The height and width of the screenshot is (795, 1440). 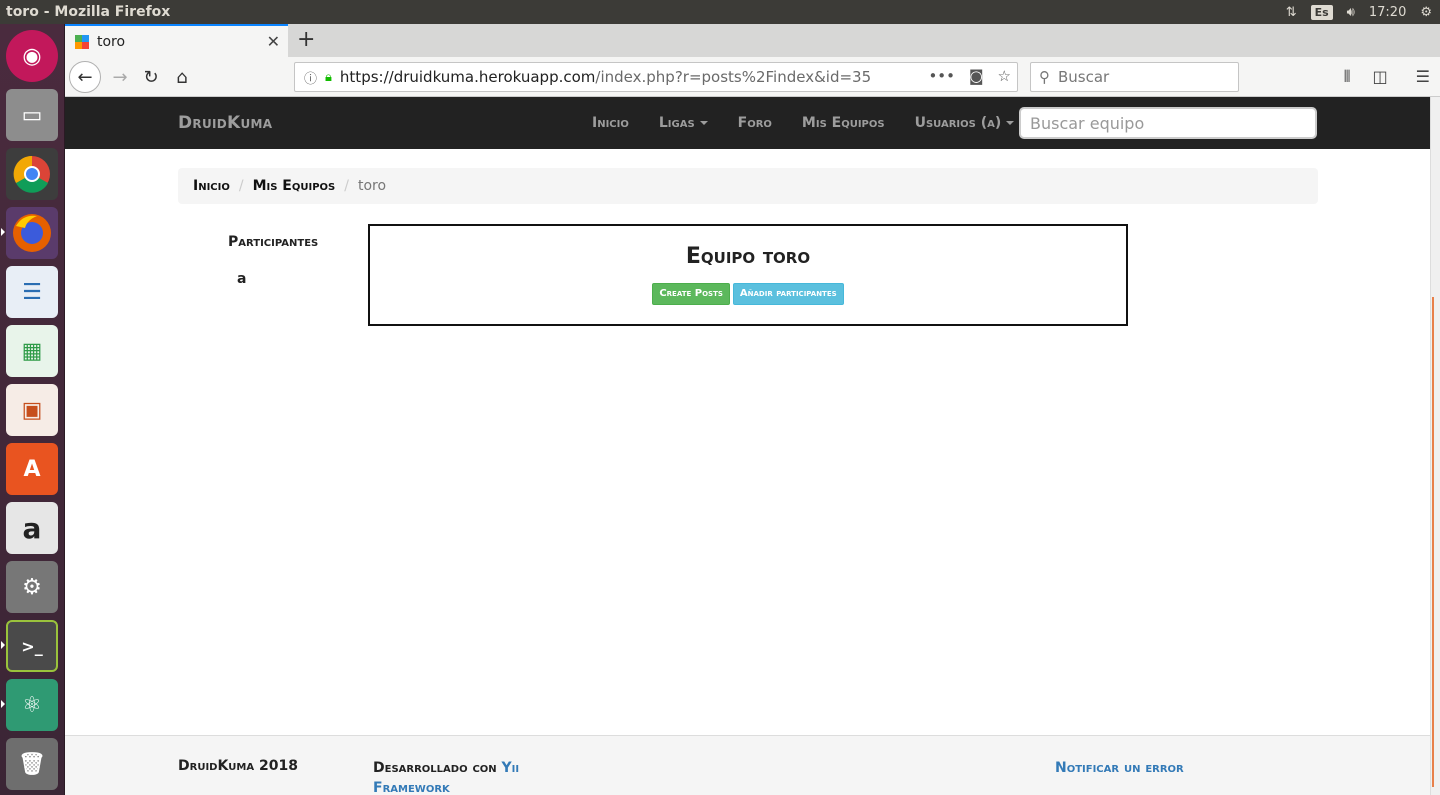 I want to click on files-icon: ▭, so click(x=32, y=115).